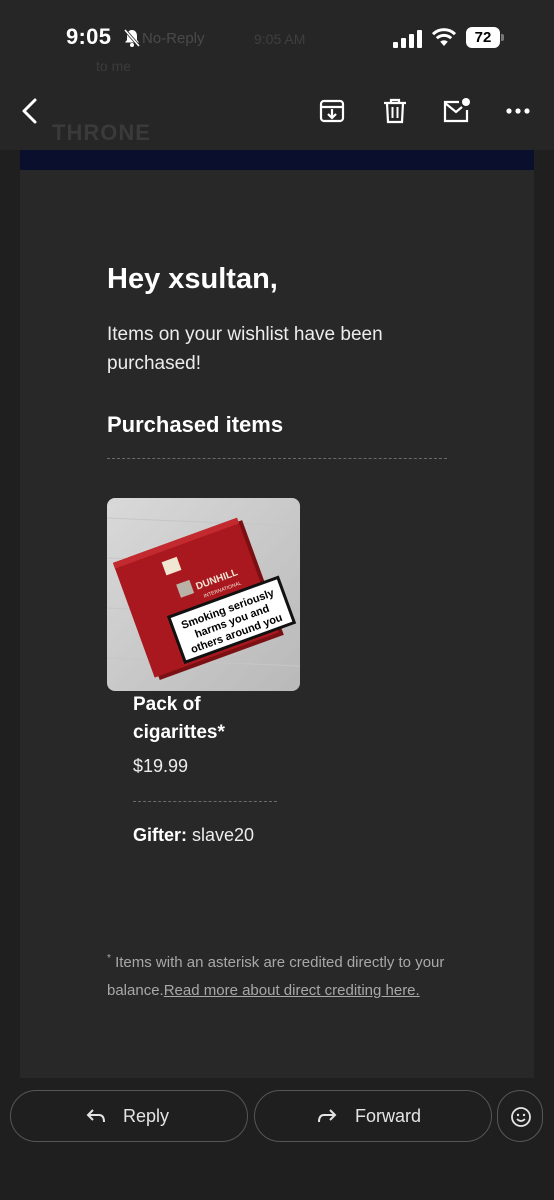 This screenshot has width=554, height=1200. I want to click on gifter-name: slave20, so click(223, 835).